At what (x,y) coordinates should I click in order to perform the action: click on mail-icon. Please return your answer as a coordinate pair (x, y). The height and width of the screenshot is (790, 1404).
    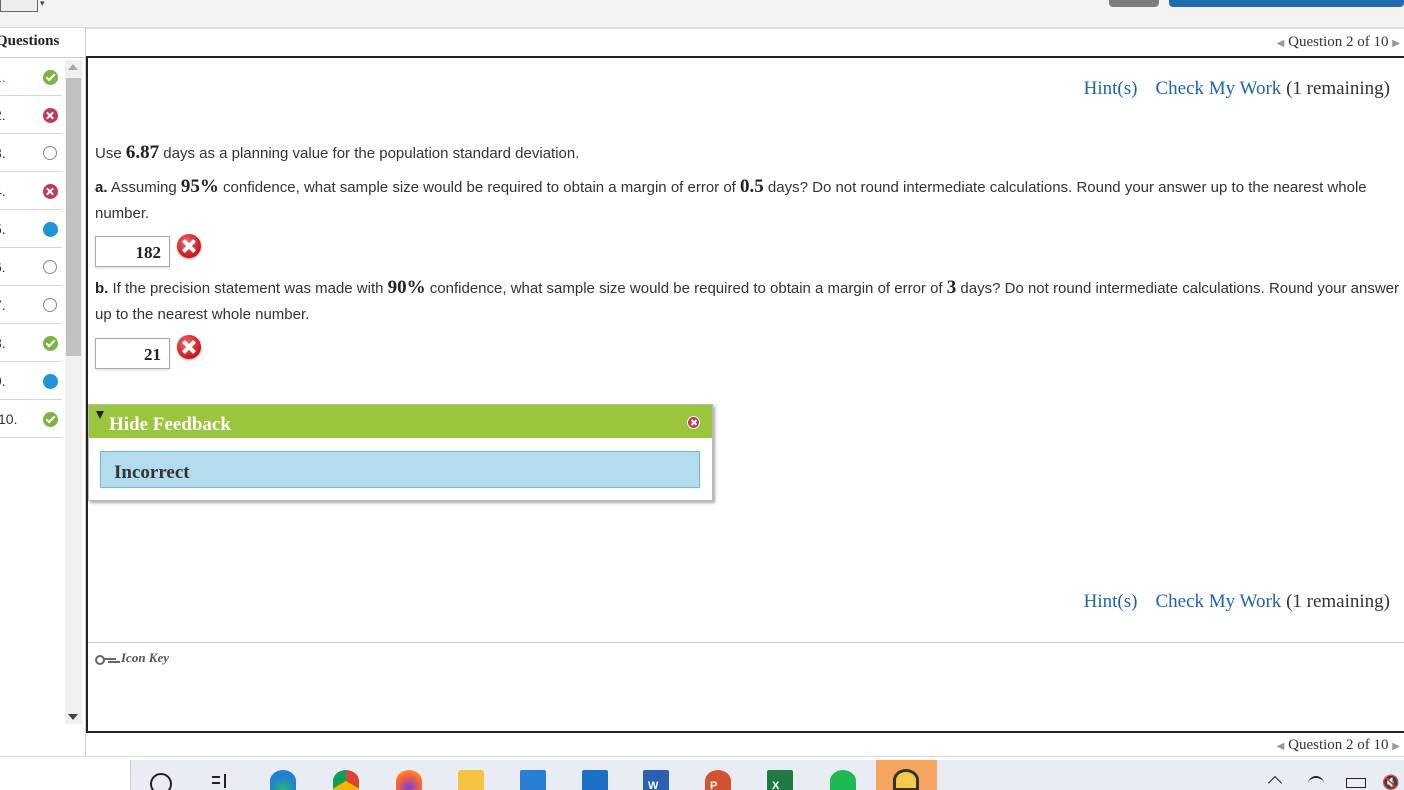
    Looking at the image, I should click on (595, 780).